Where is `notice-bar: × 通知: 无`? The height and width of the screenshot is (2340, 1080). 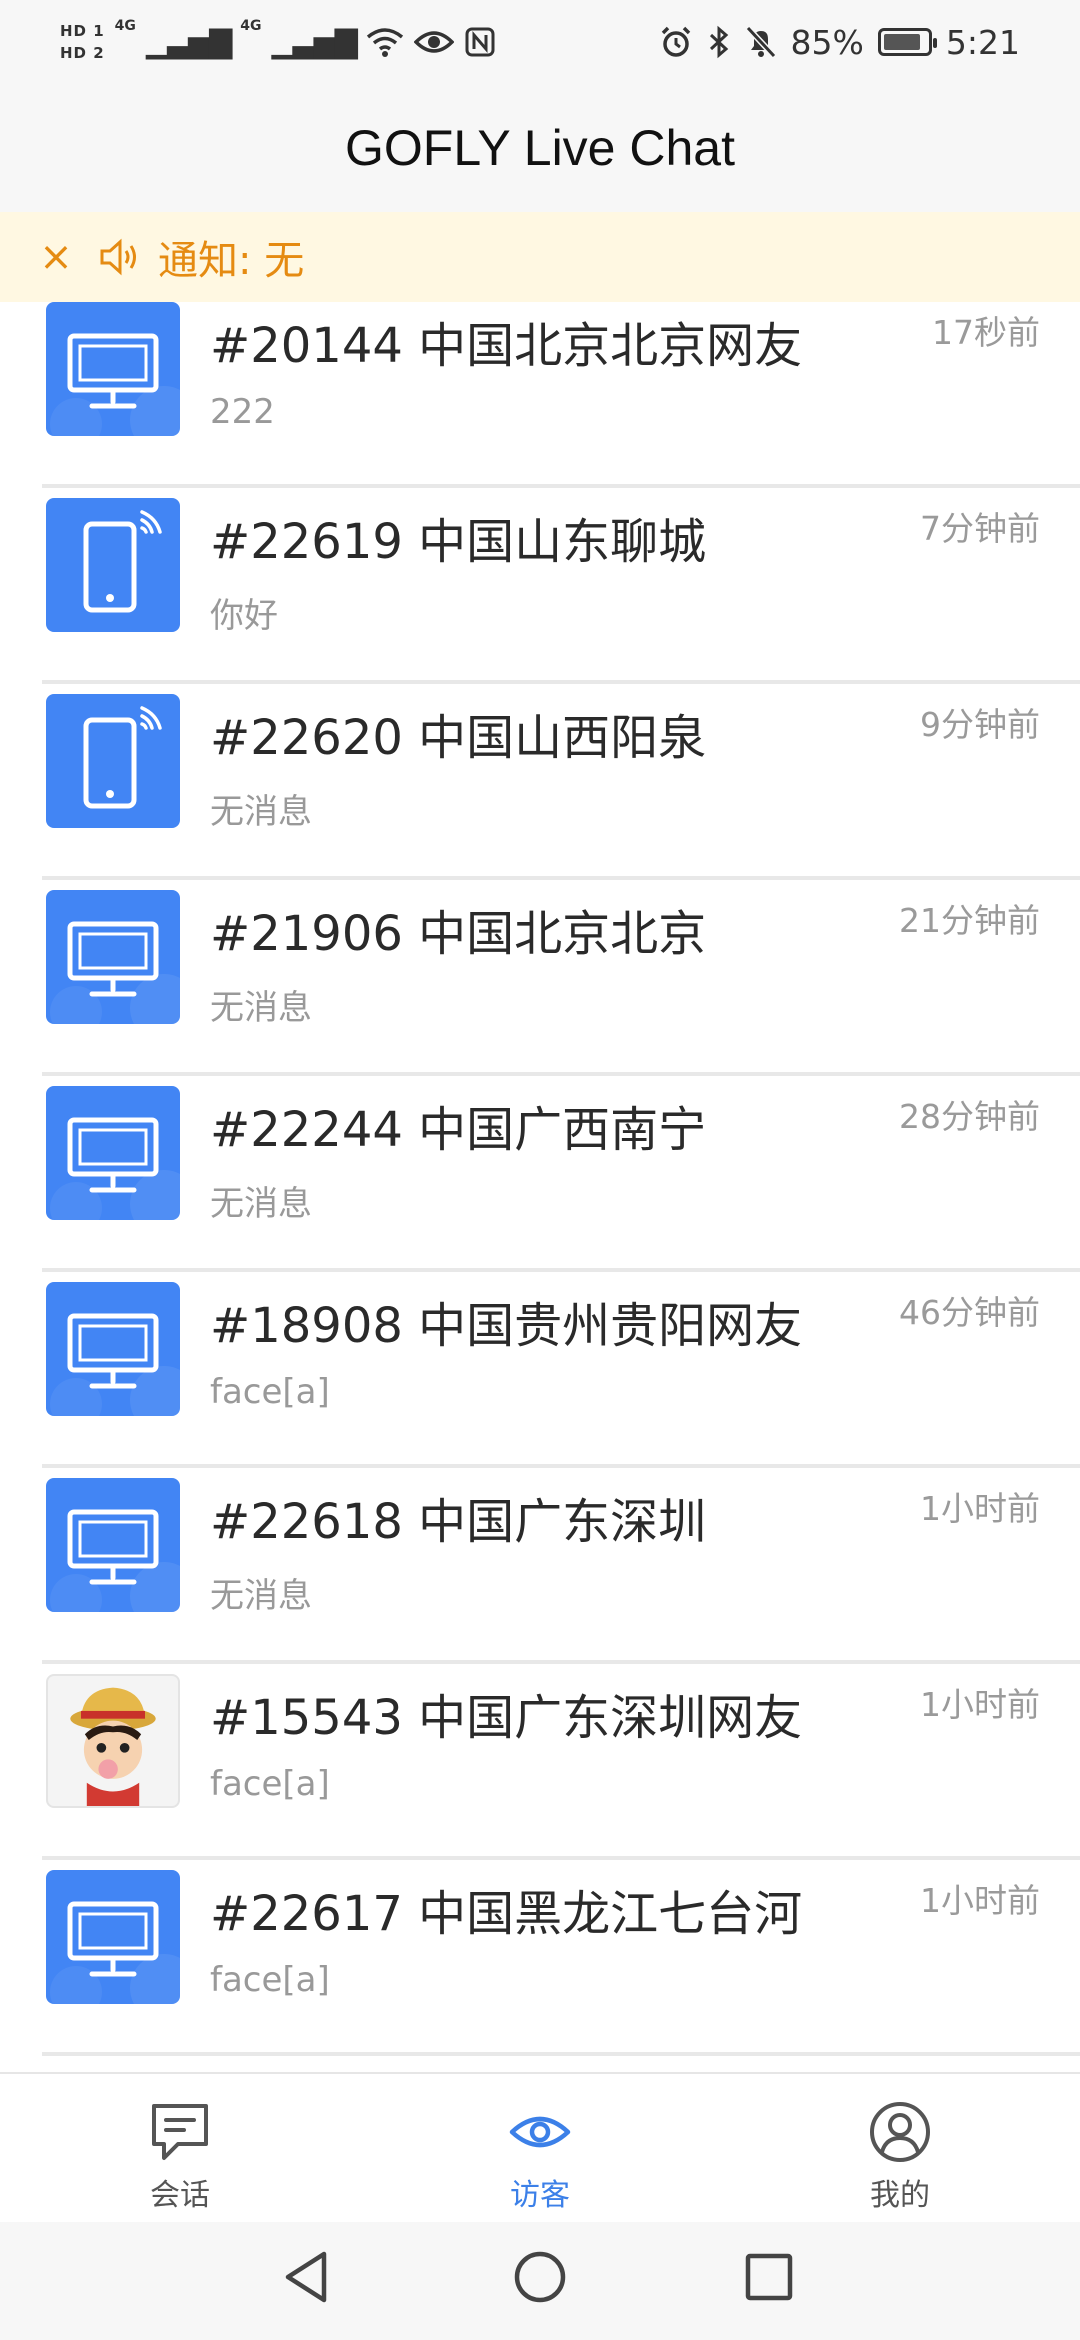
notice-bar: × 通知: 无 is located at coordinates (540, 257).